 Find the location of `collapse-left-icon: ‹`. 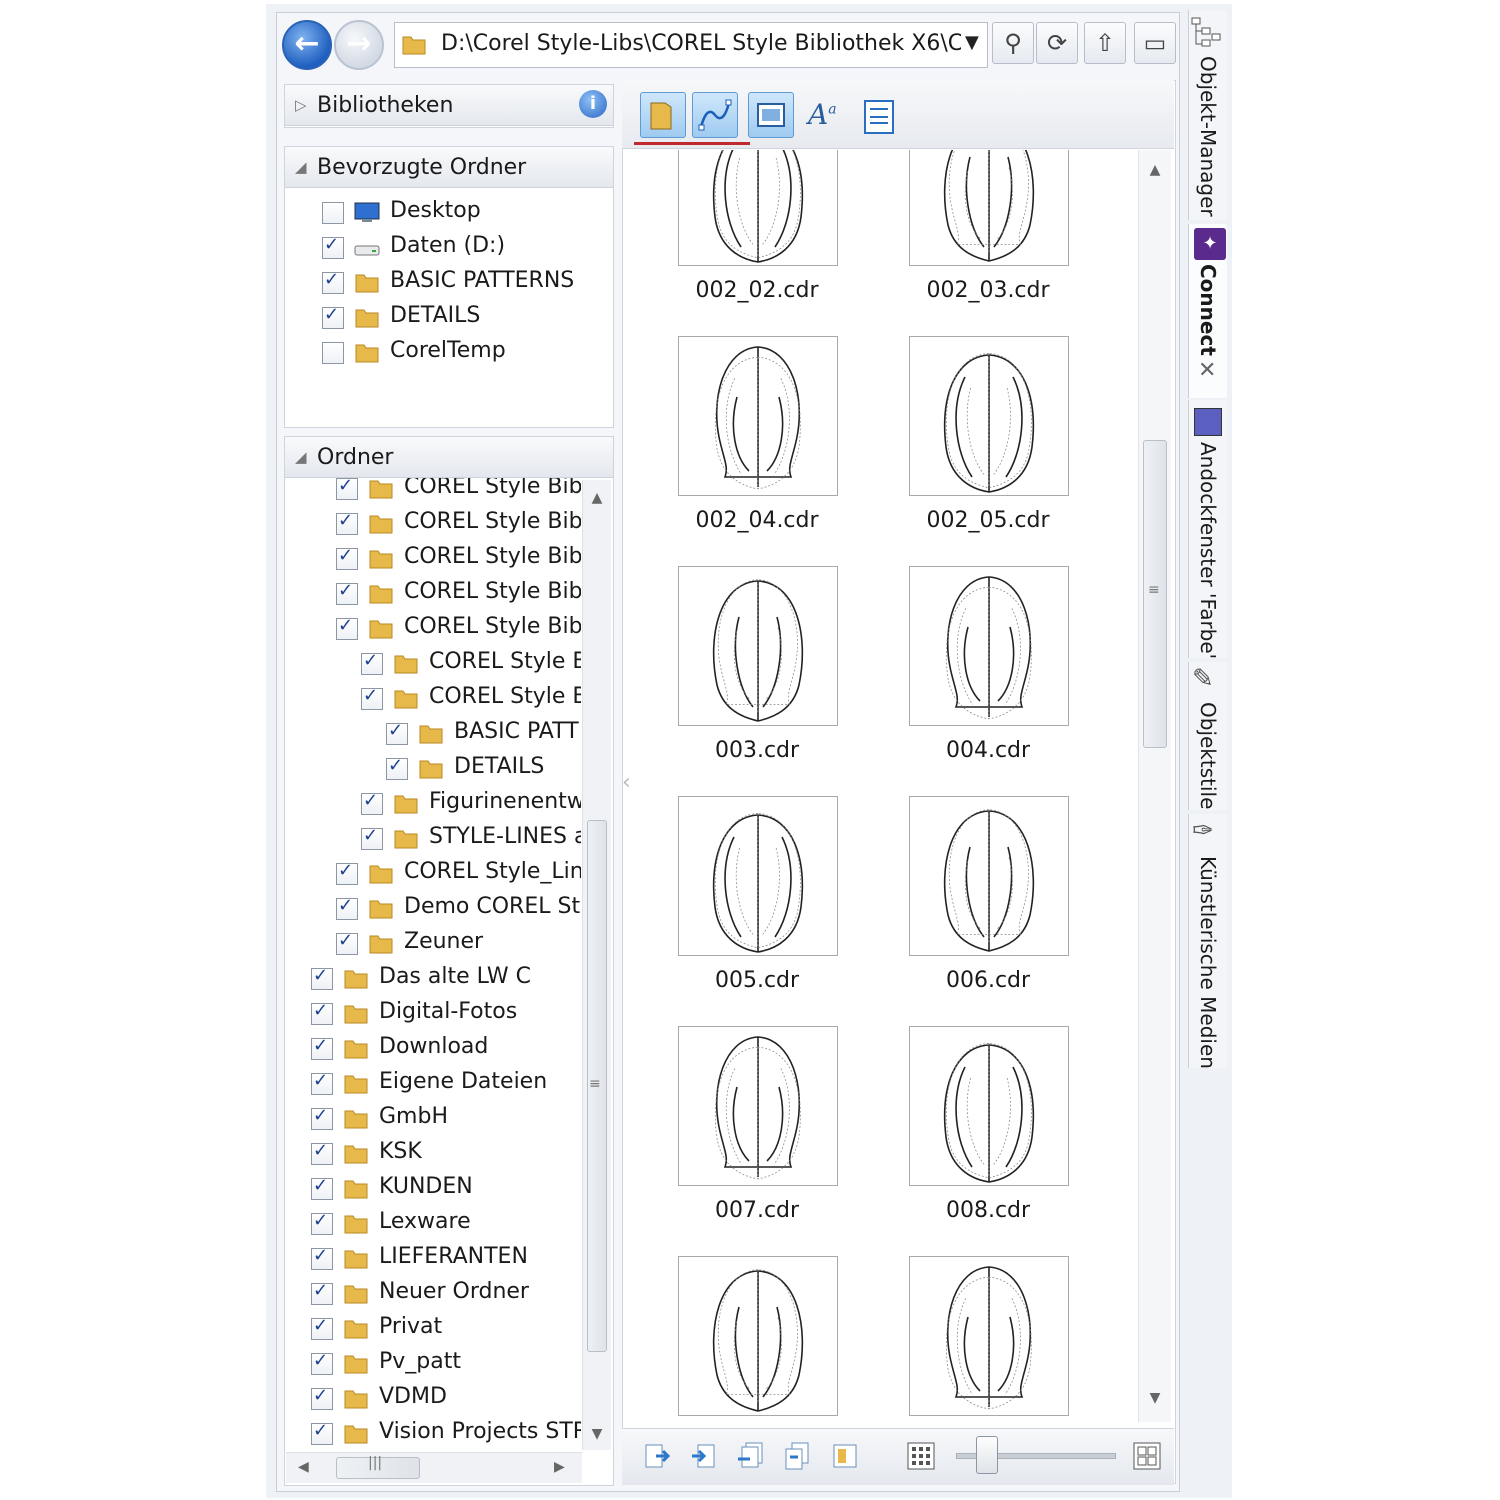

collapse-left-icon: ‹ is located at coordinates (626, 782).